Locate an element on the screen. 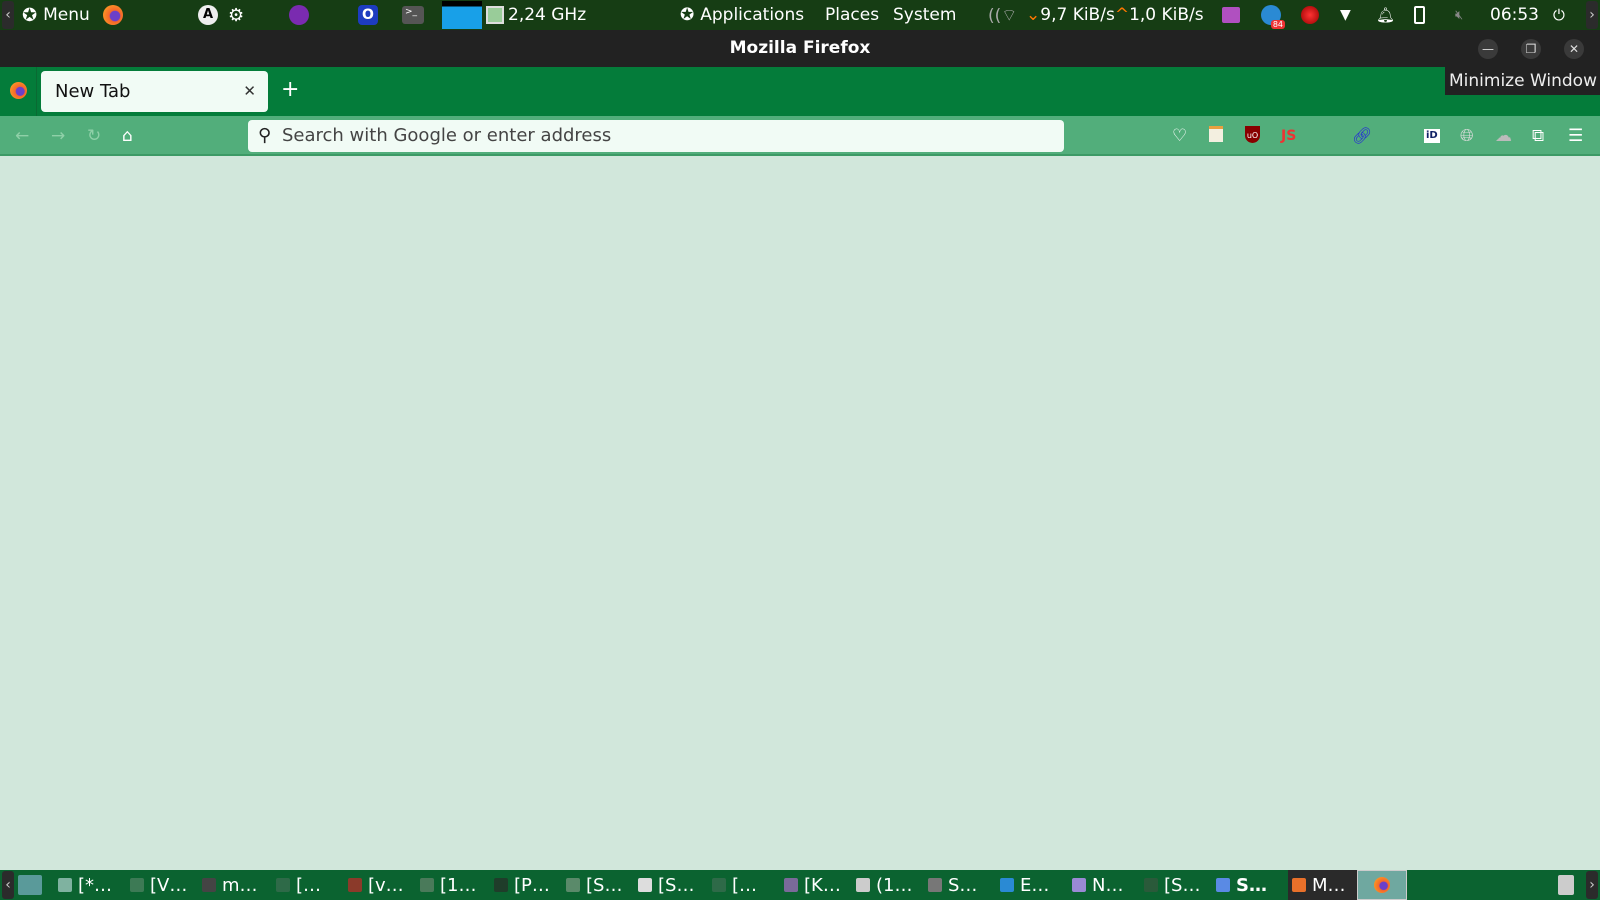 The width and height of the screenshot is (1600, 900). notes-extension-icon is located at coordinates (1216, 134).